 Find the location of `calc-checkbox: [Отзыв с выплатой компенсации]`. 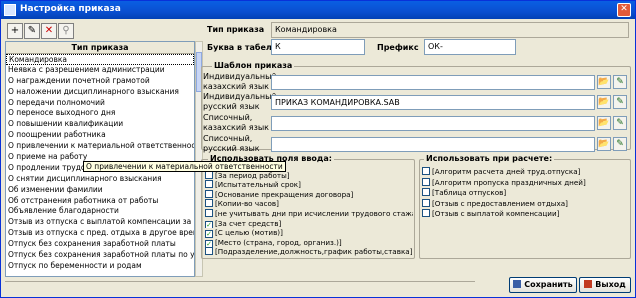

calc-checkbox: [Отзыв с выплатой компенсации] is located at coordinates (525, 214).